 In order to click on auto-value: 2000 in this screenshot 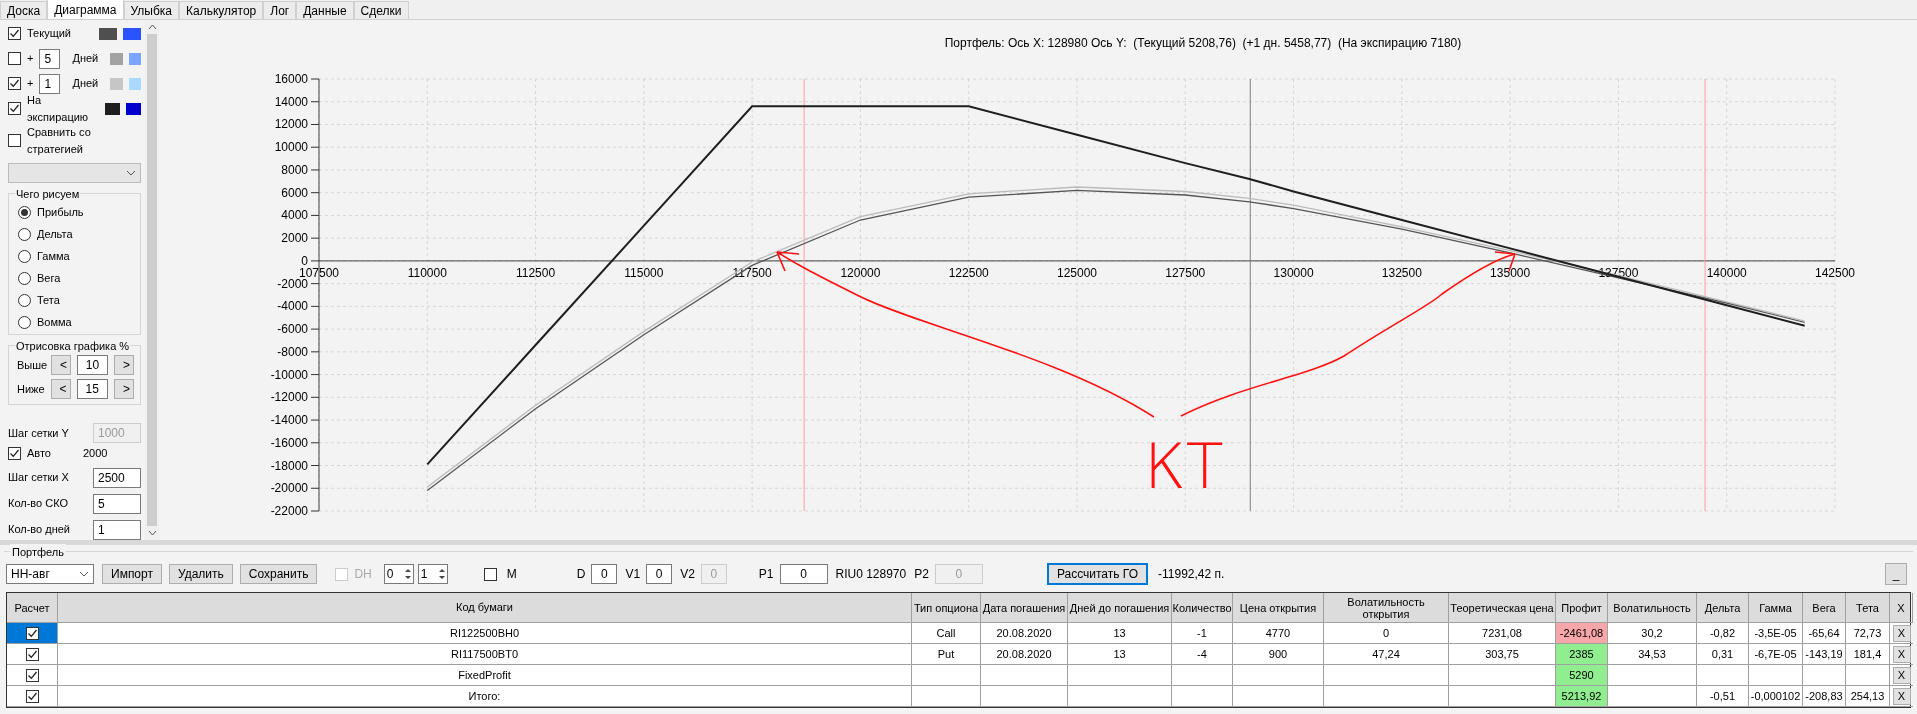, I will do `click(95, 453)`.